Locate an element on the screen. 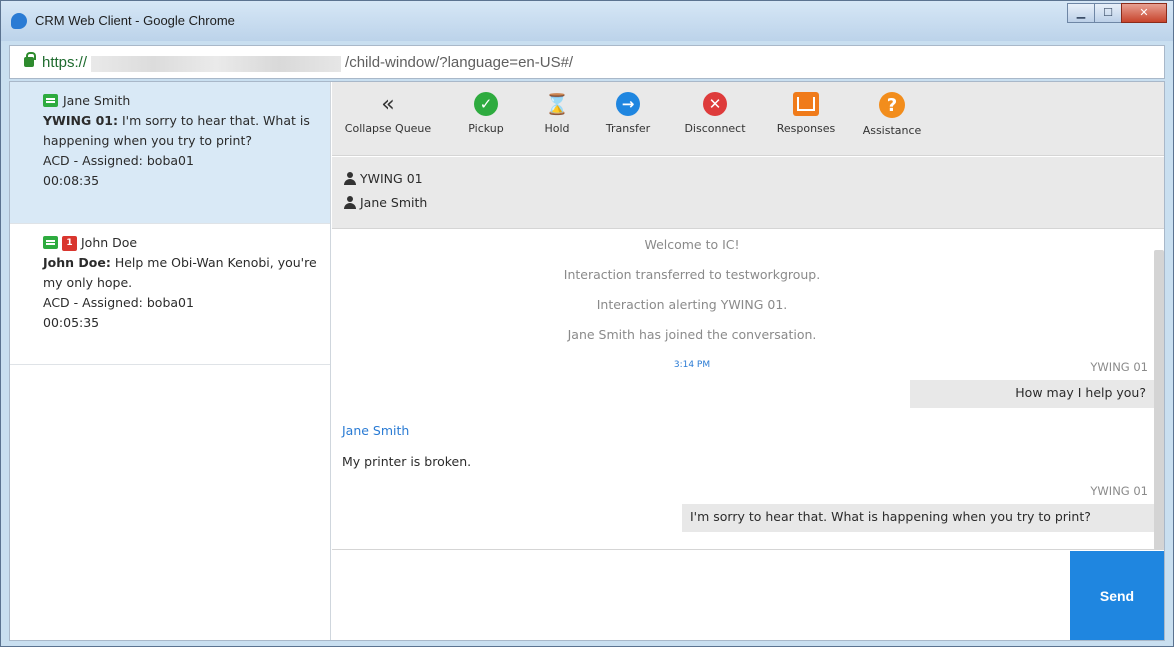 The image size is (1174, 647). message-timestamp: 3:14 PM is located at coordinates (692, 365).